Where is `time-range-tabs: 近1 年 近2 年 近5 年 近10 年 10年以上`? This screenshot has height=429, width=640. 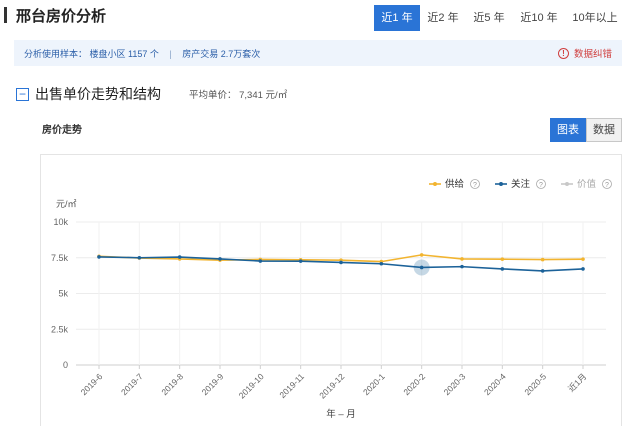
time-range-tabs: 近1 年 近2 年 近5 年 近10 年 10年以上 is located at coordinates (499, 18).